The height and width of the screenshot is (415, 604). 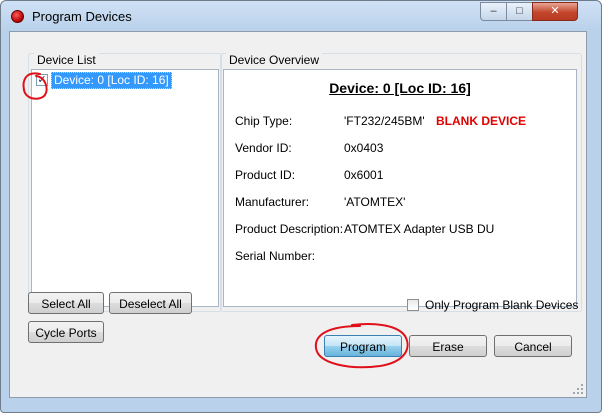 I want to click on erase-button: Erase, so click(x=448, y=346).